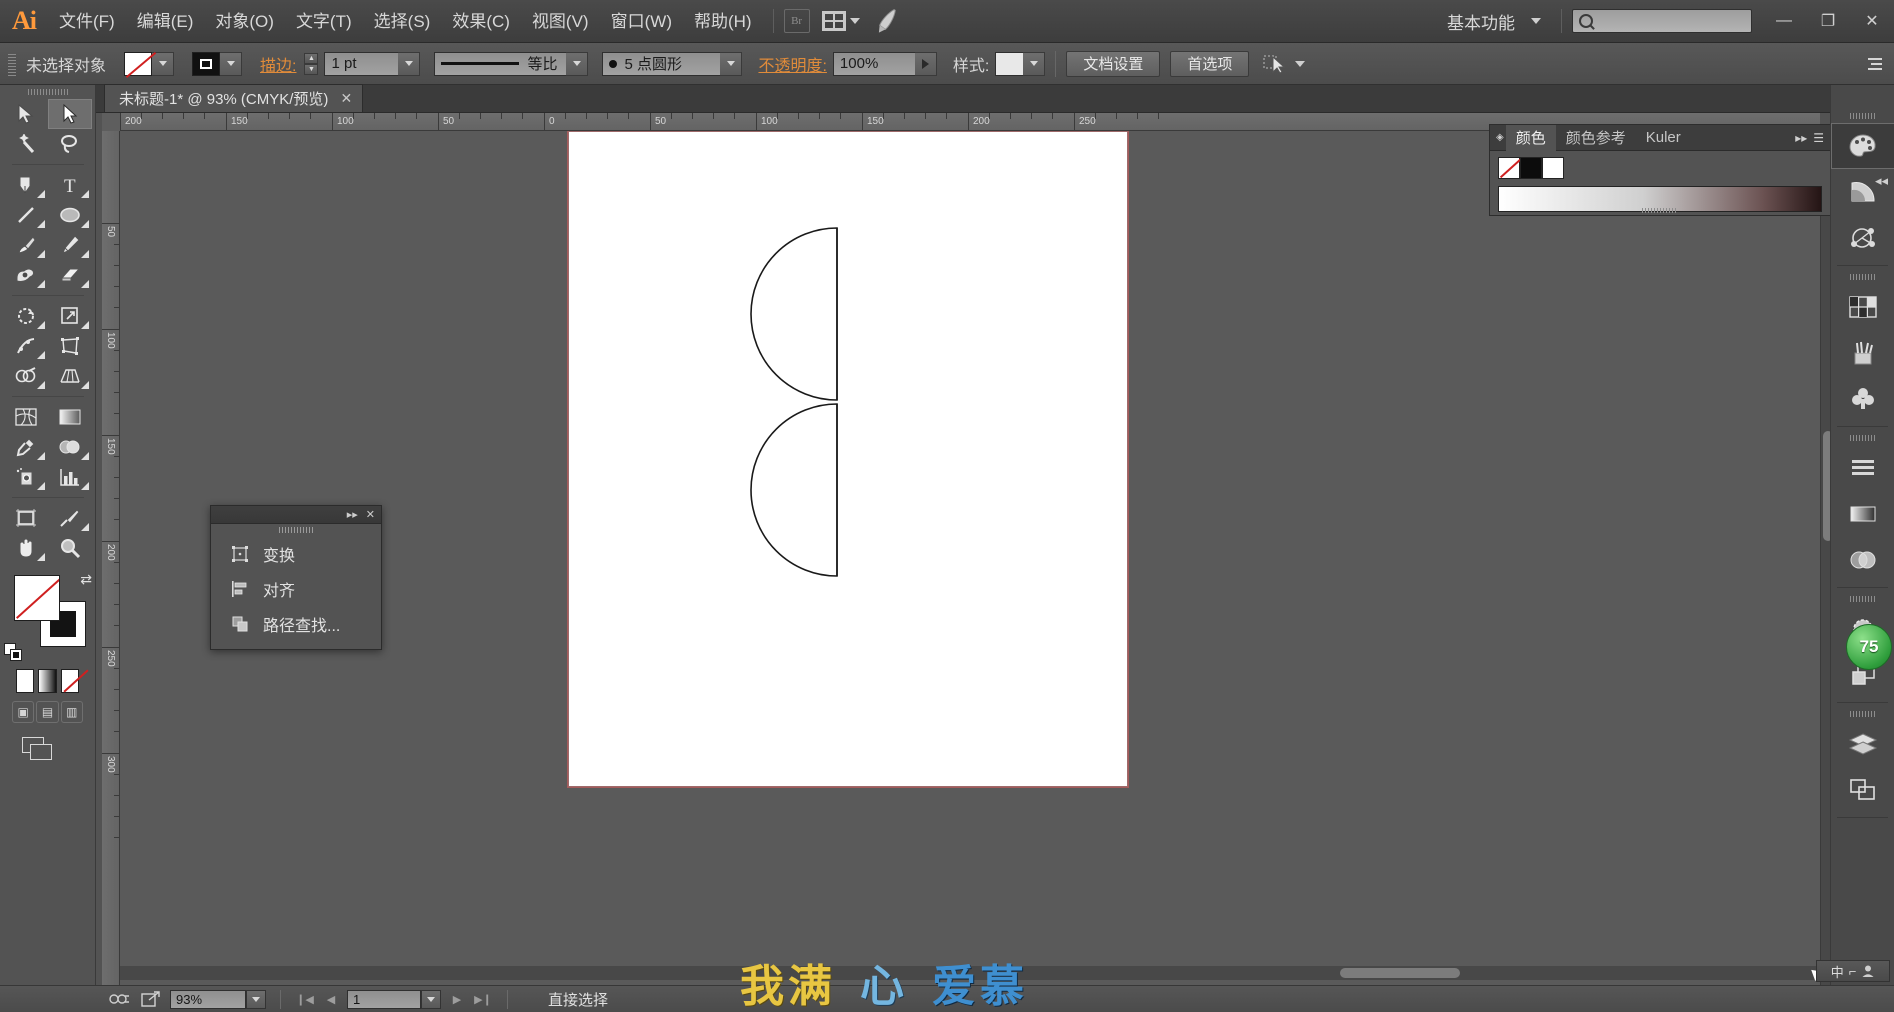 The width and height of the screenshot is (1894, 1012). What do you see at coordinates (47, 681) in the screenshot?
I see `gradient-mode-button` at bounding box center [47, 681].